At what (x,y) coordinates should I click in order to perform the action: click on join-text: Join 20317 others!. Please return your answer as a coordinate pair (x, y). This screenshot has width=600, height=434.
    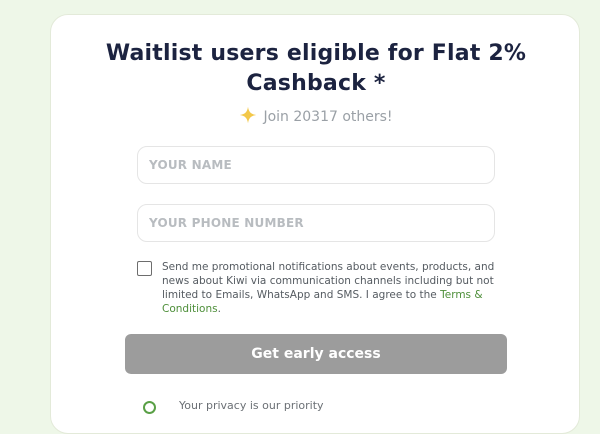
    Looking at the image, I should click on (328, 117).